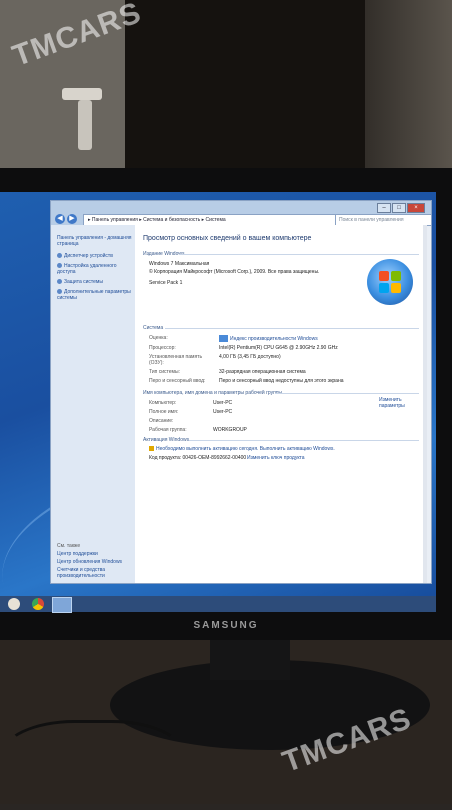 The image size is (452, 810). Describe the element at coordinates (384, 276) in the screenshot. I see `logo-red` at that location.